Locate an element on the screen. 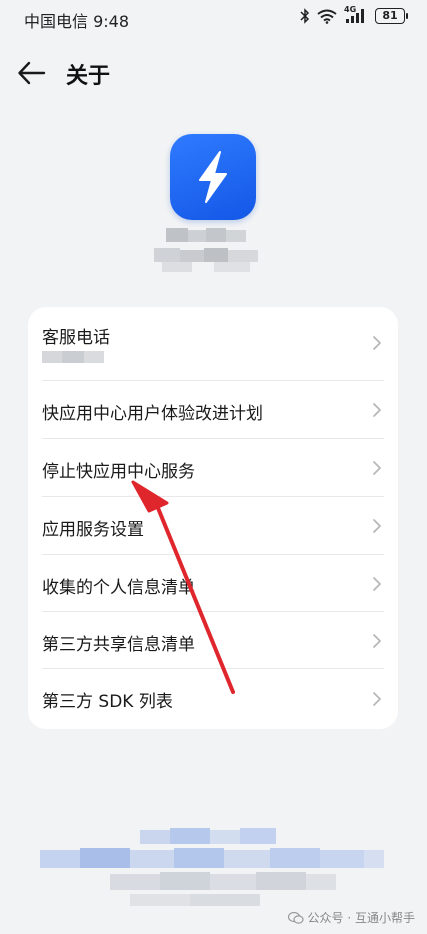 This screenshot has width=427, height=934. menu-item-label: 客服电话 is located at coordinates (76, 338).